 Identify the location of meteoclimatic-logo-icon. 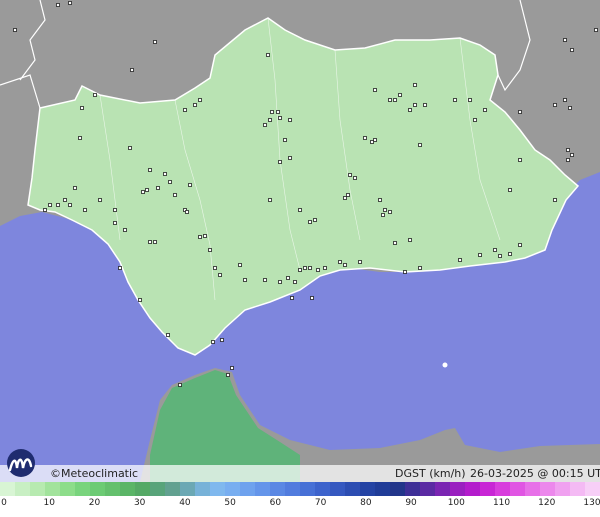
(21, 463).